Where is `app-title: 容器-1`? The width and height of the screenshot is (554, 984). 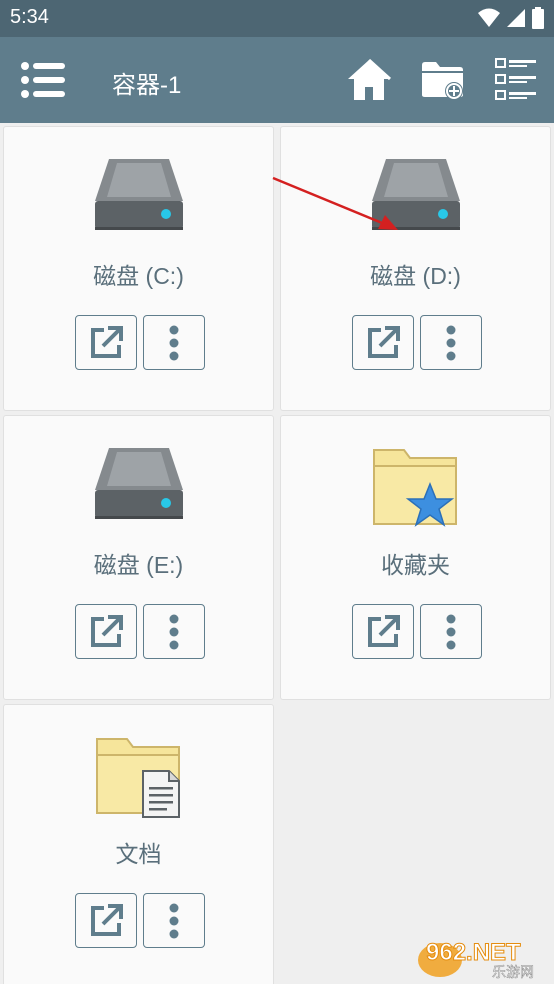 app-title: 容器-1 is located at coordinates (147, 85).